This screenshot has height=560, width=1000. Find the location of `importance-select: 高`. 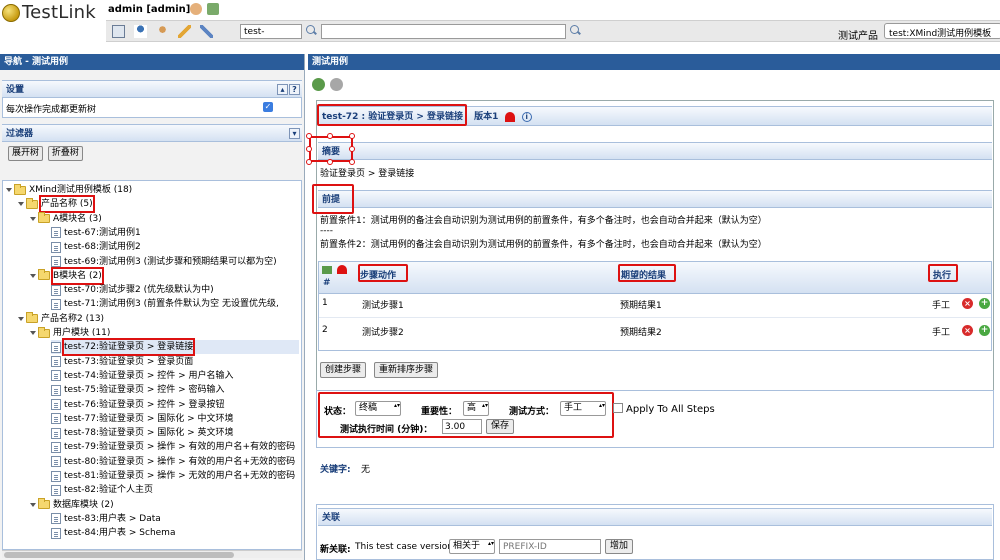

importance-select: 高 is located at coordinates (476, 408).